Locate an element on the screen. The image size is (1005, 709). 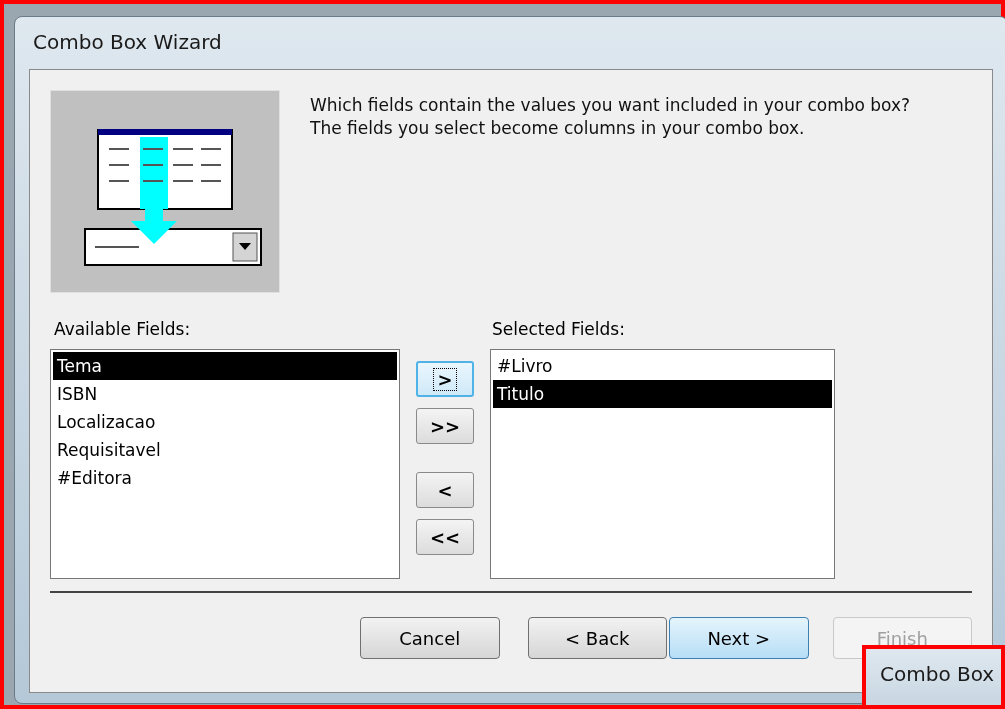
field-item: Localizacao is located at coordinates (225, 422).